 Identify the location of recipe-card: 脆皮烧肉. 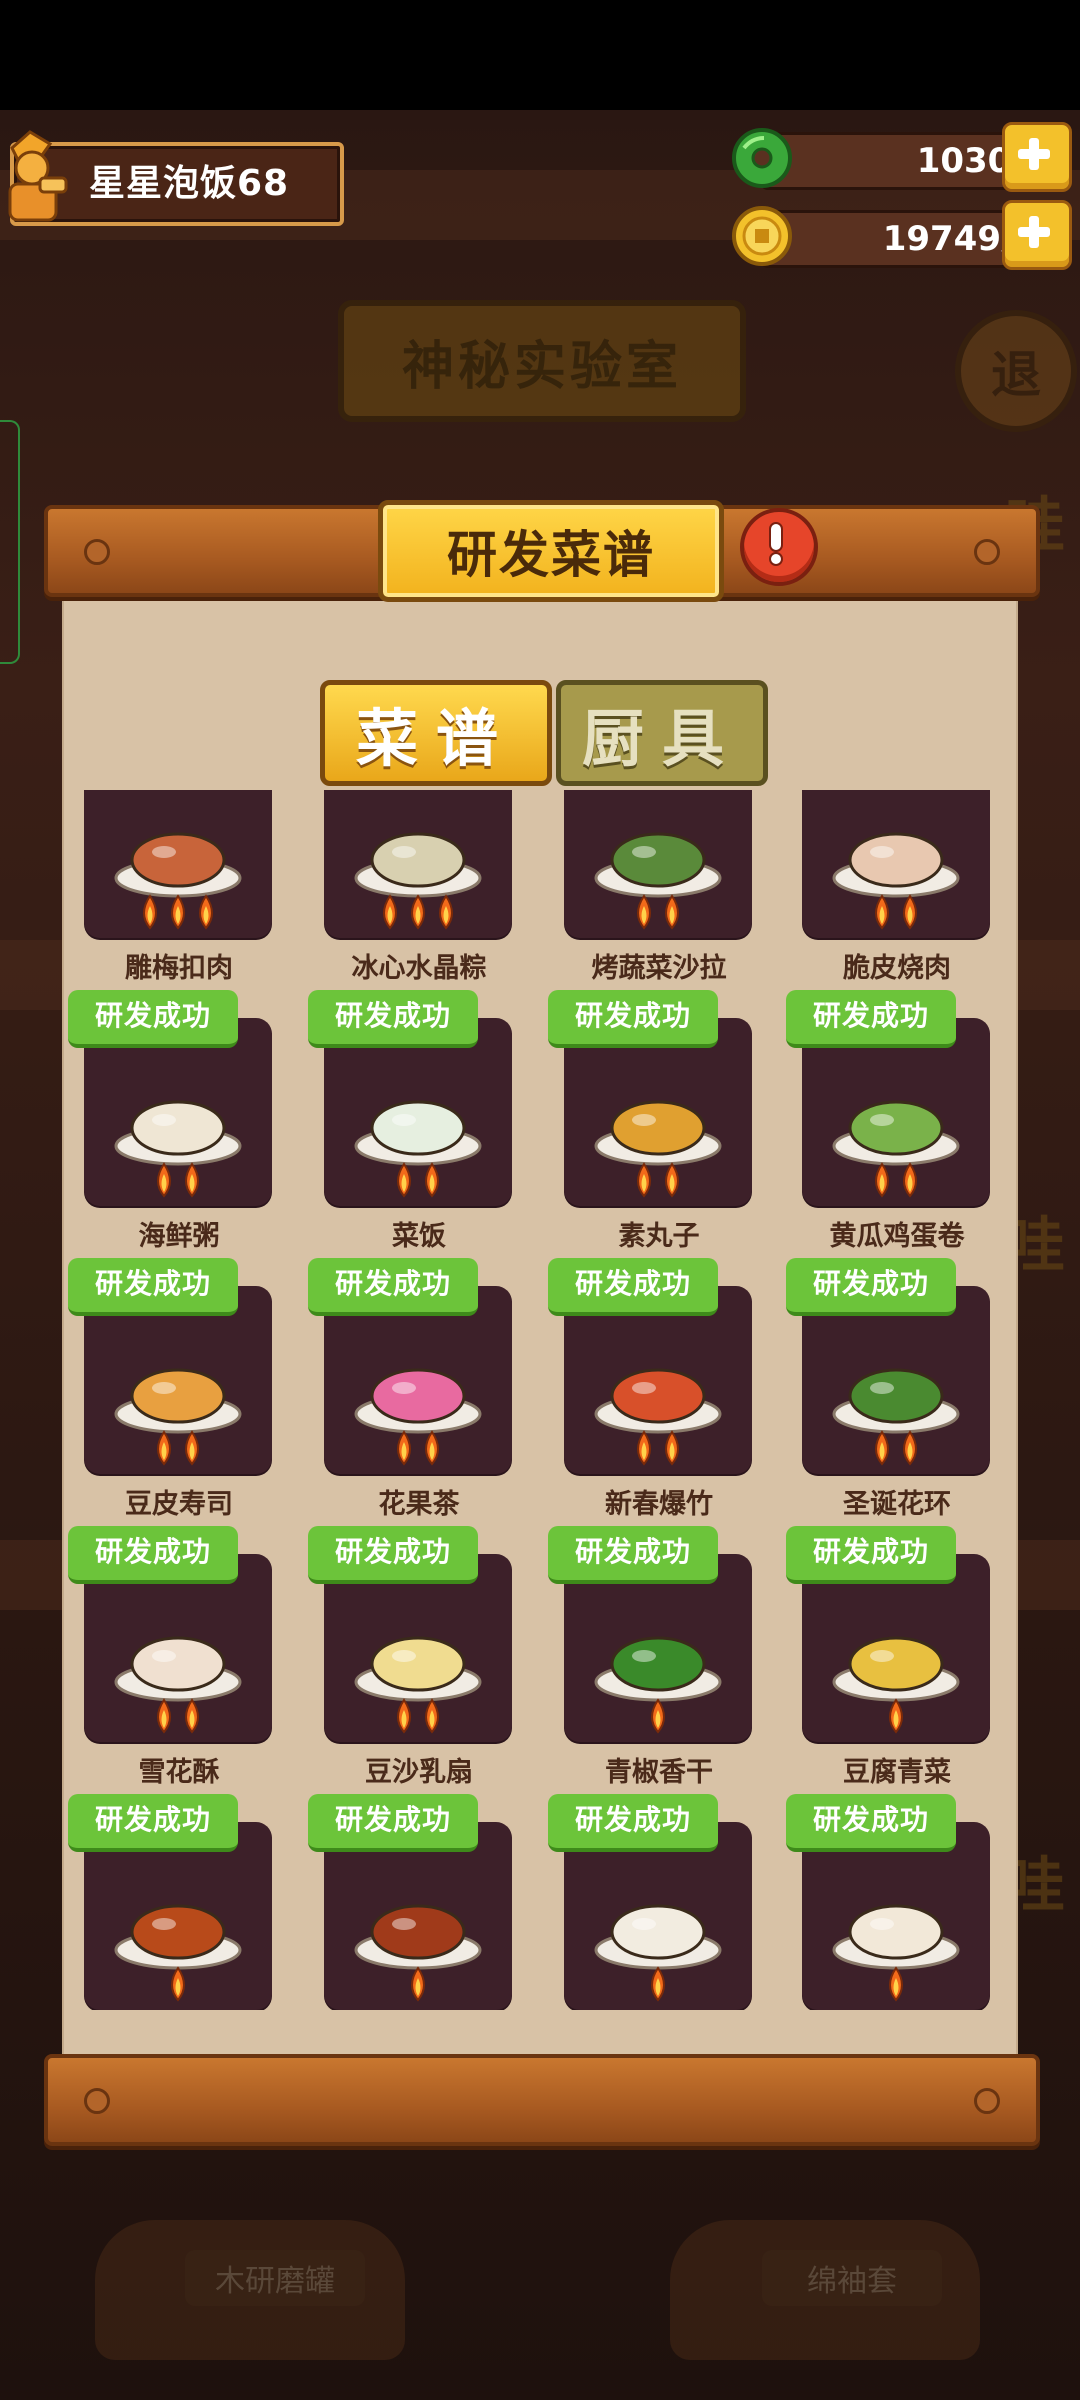
(897, 895).